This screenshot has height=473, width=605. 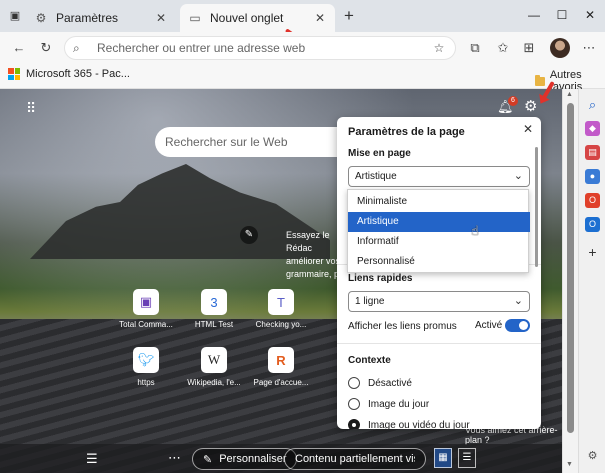 What do you see at coordinates (146, 382) in the screenshot?
I see `quick-link-label: https` at bounding box center [146, 382].